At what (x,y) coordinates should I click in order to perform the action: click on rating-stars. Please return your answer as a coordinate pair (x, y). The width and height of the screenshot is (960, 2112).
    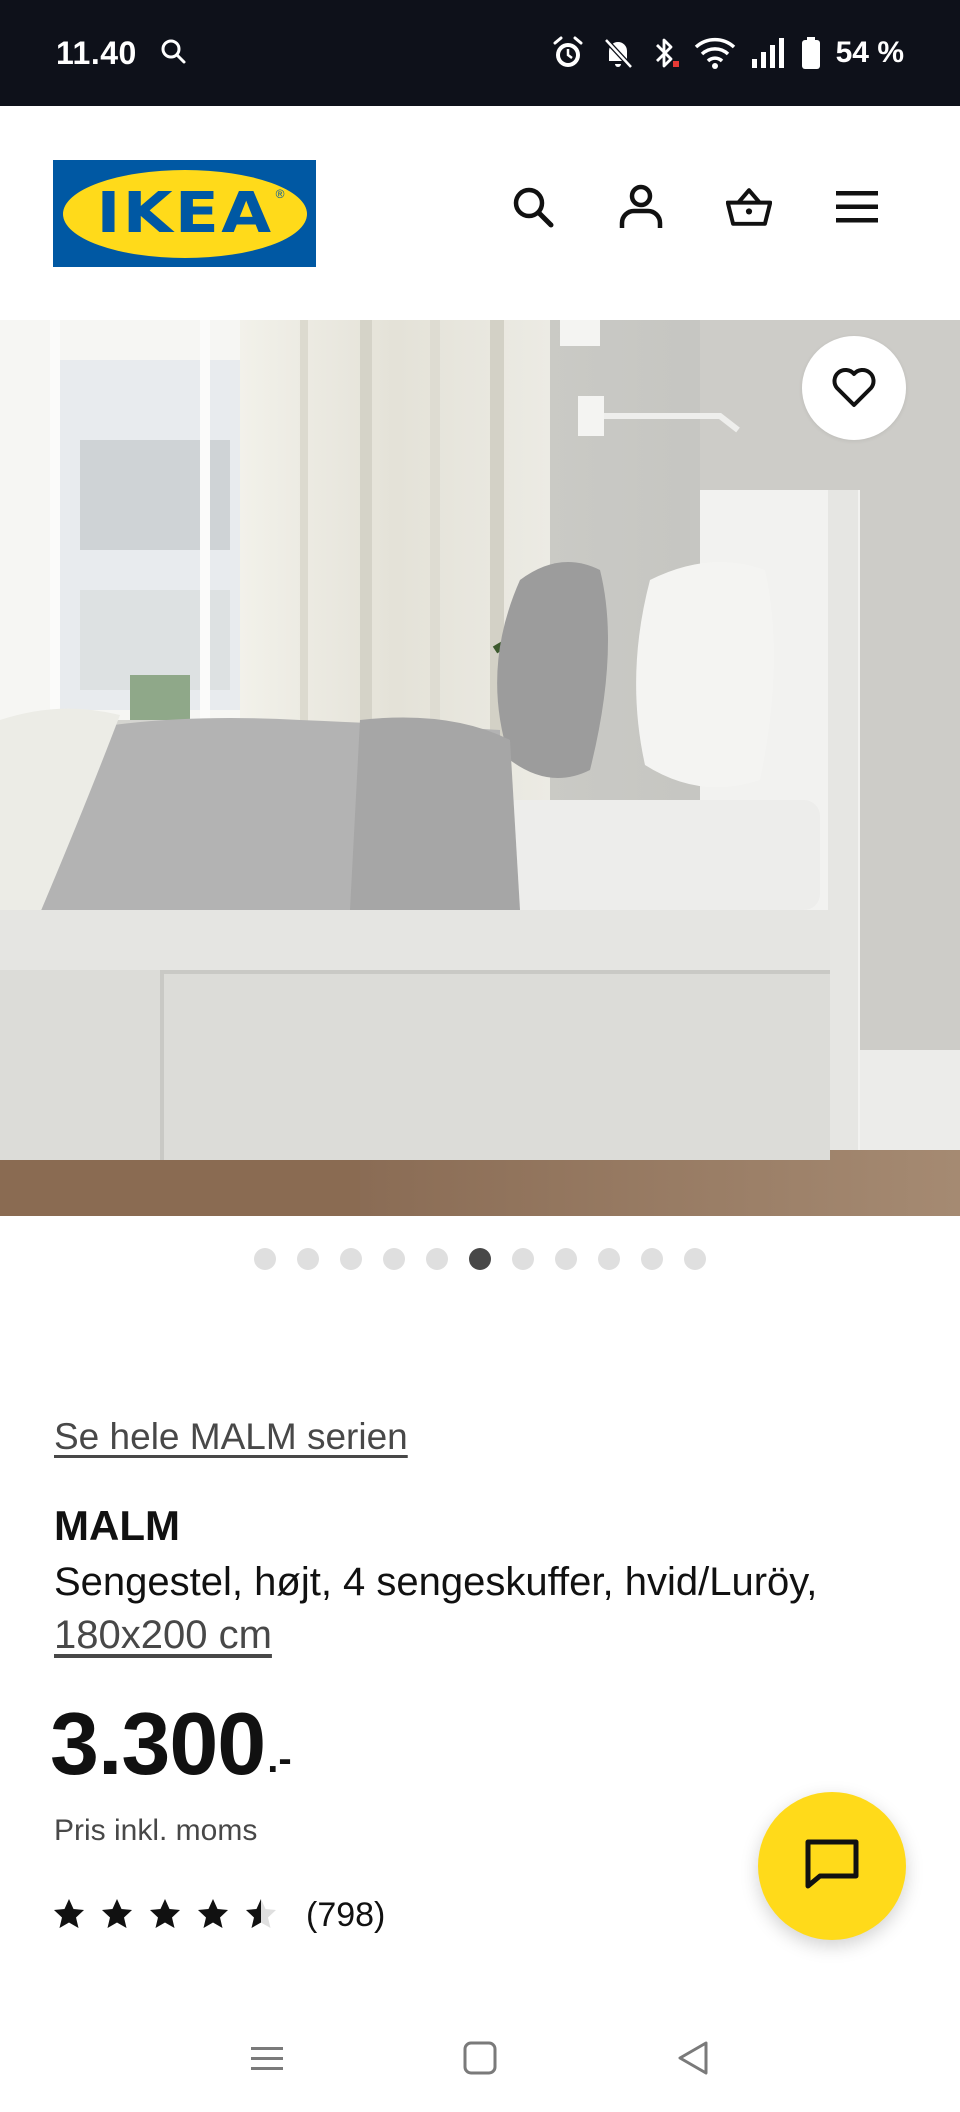
    Looking at the image, I should click on (165, 1916).